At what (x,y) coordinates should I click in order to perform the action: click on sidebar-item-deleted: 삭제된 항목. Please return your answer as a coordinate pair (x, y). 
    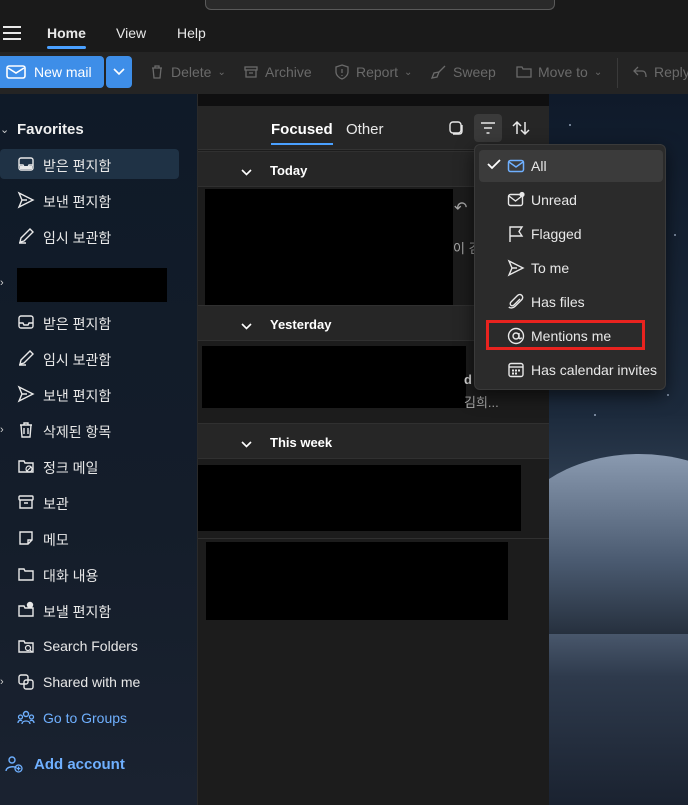
    Looking at the image, I should click on (99, 430).